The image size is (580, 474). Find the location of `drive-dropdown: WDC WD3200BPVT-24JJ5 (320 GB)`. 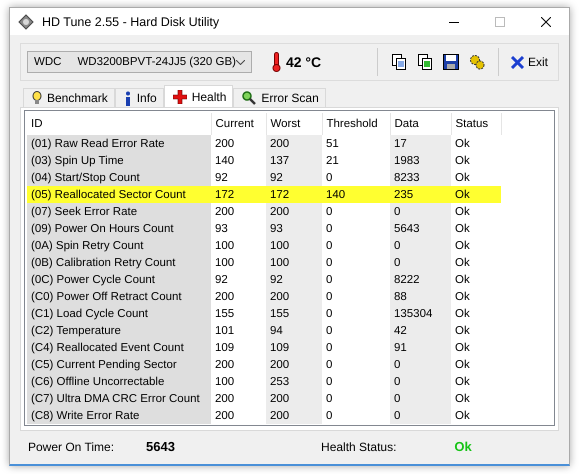

drive-dropdown: WDC WD3200BPVT-24JJ5 (320 GB) is located at coordinates (139, 62).